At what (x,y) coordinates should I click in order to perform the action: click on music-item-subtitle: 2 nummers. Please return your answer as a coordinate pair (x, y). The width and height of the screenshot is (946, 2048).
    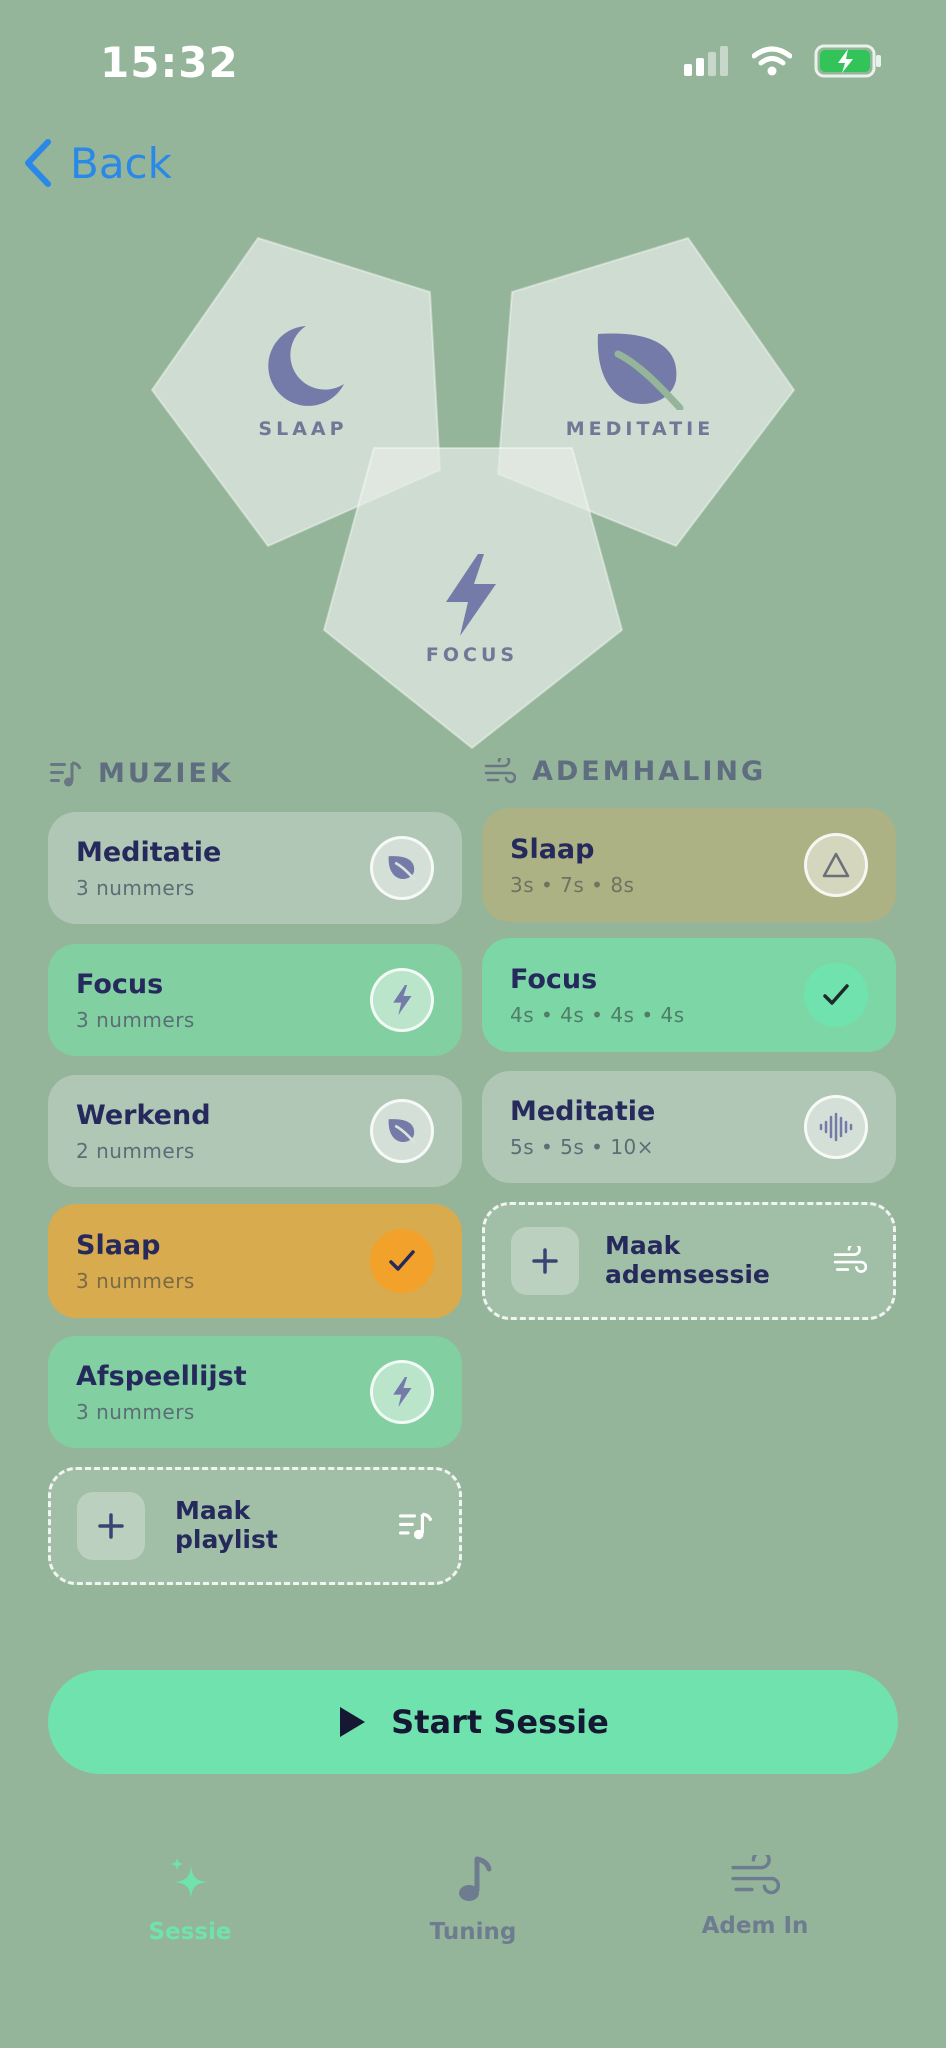
    Looking at the image, I should click on (135, 1150).